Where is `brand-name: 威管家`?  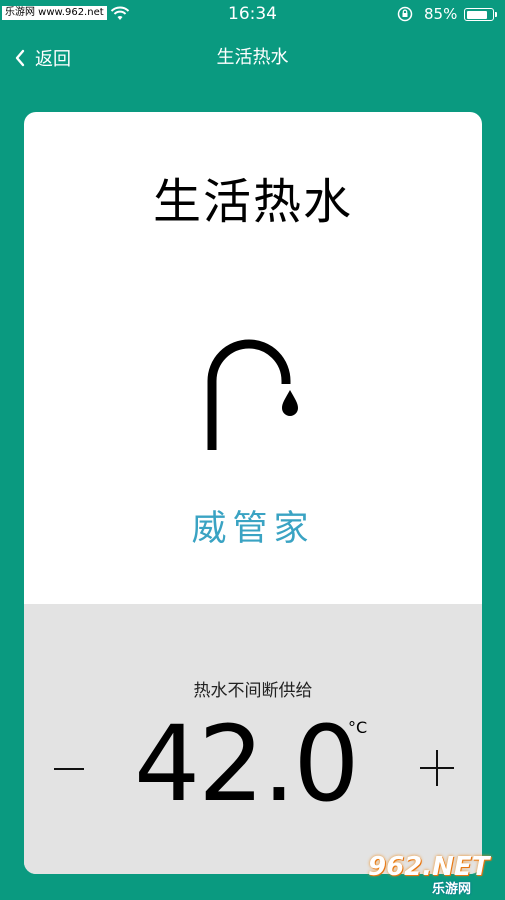 brand-name: 威管家 is located at coordinates (253, 529).